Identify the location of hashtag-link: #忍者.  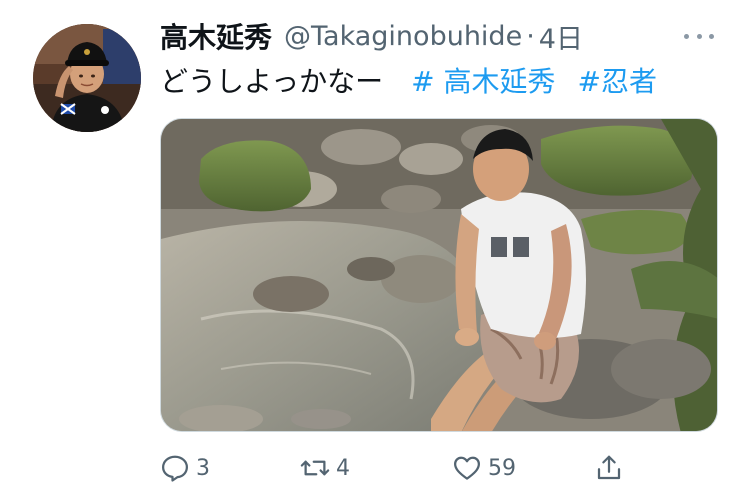
(617, 80).